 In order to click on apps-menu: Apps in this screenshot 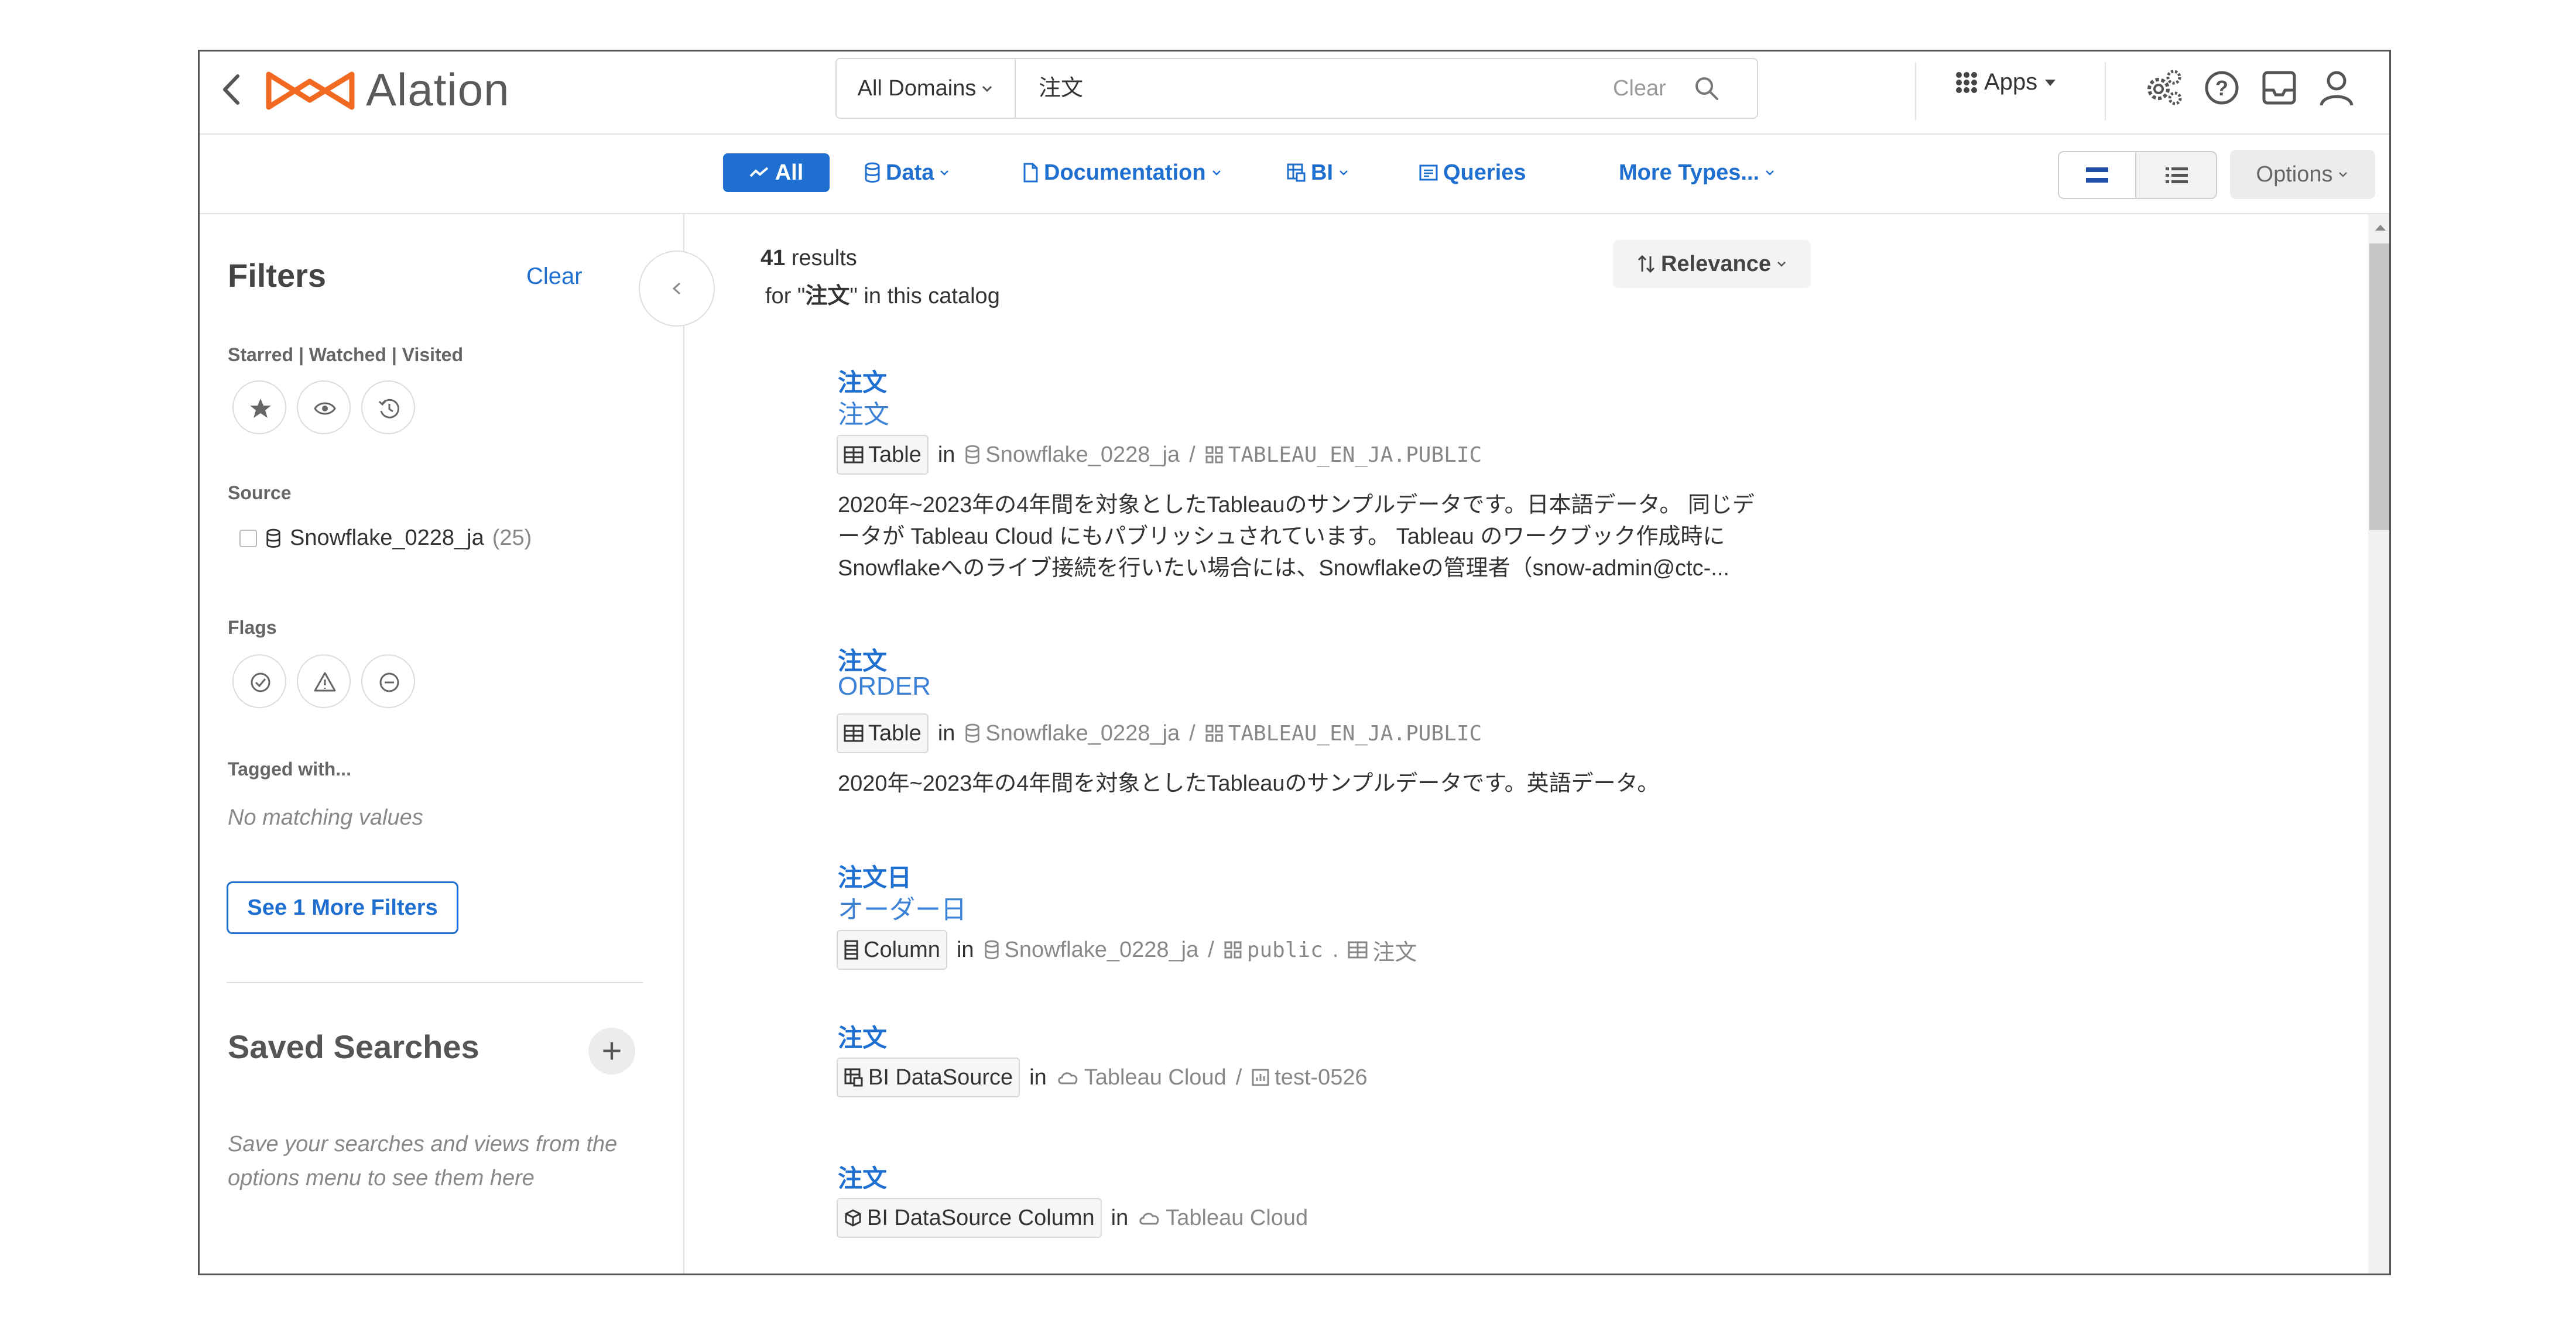, I will do `click(2006, 82)`.